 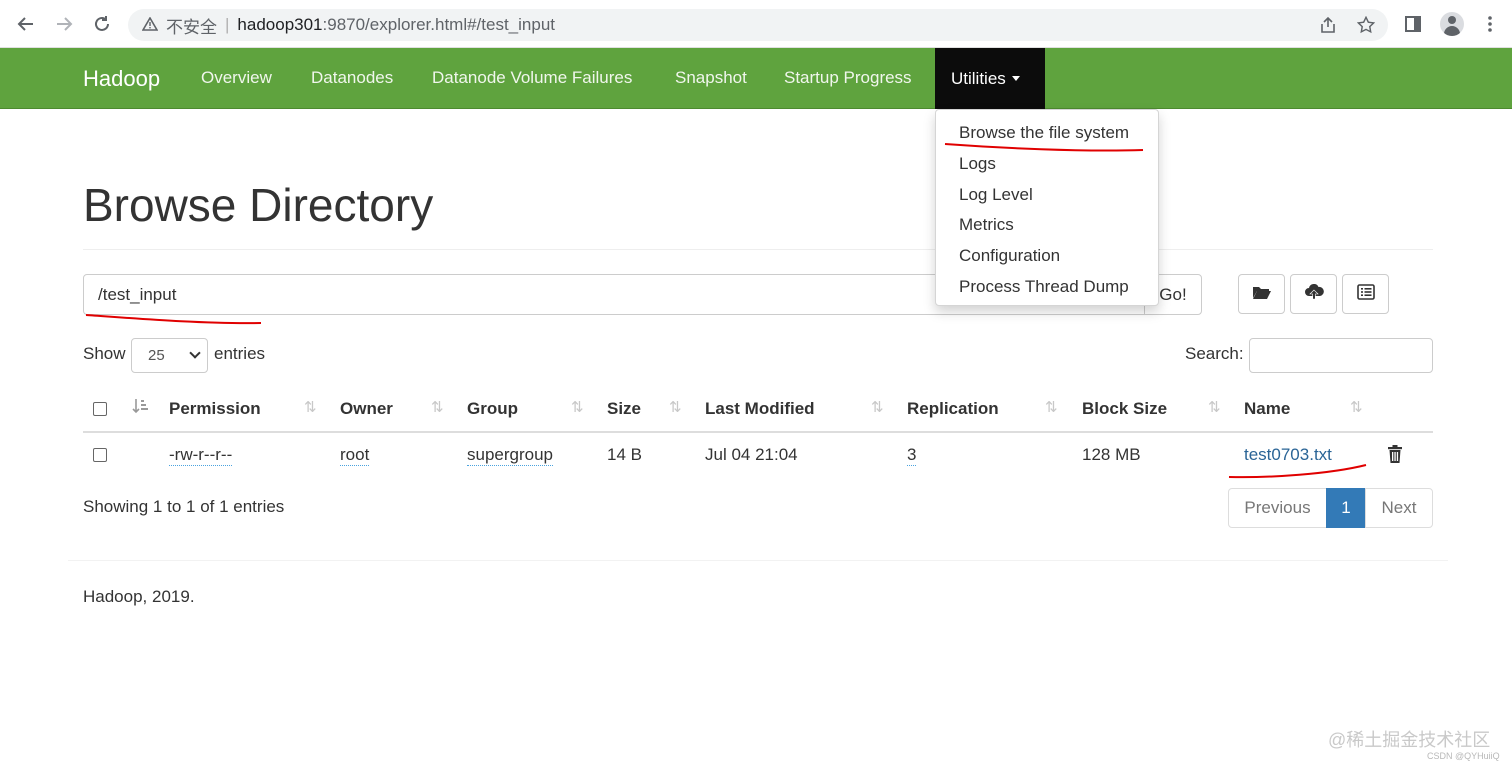 I want to click on upload-files-button, so click(x=1313, y=294).